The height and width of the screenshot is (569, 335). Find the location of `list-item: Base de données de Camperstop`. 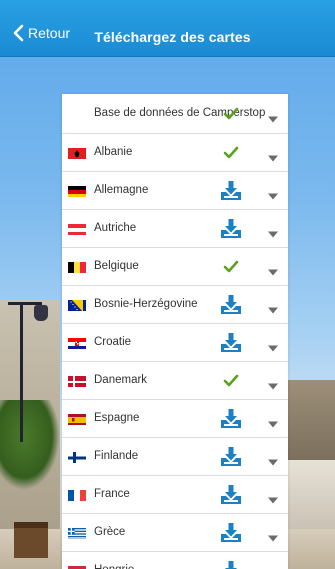

list-item: Base de données de Camperstop is located at coordinates (175, 114).